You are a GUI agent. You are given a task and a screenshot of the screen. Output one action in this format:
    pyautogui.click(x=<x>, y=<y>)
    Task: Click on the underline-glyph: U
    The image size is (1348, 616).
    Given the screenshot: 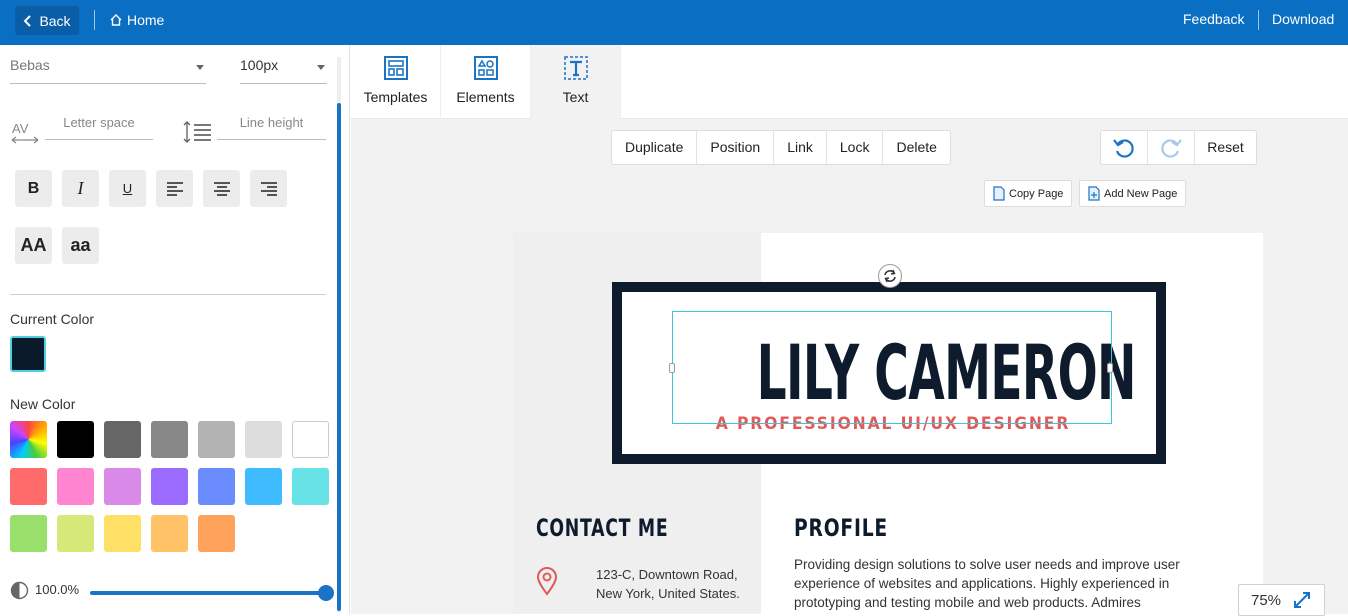 What is the action you would take?
    pyautogui.click(x=127, y=188)
    